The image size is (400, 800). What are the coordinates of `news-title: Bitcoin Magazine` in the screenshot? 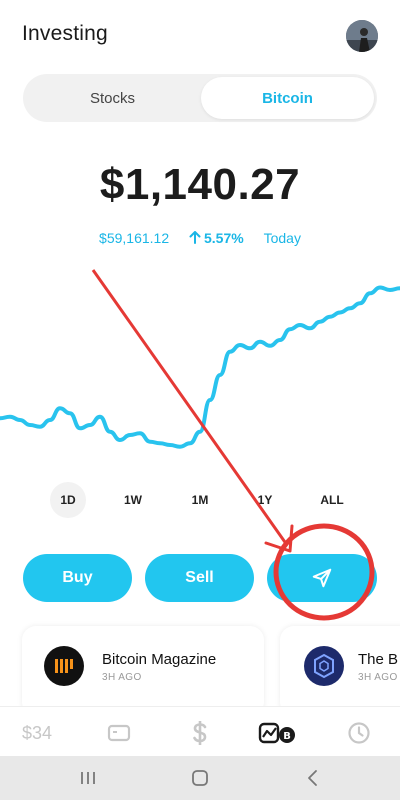 It's located at (159, 659).